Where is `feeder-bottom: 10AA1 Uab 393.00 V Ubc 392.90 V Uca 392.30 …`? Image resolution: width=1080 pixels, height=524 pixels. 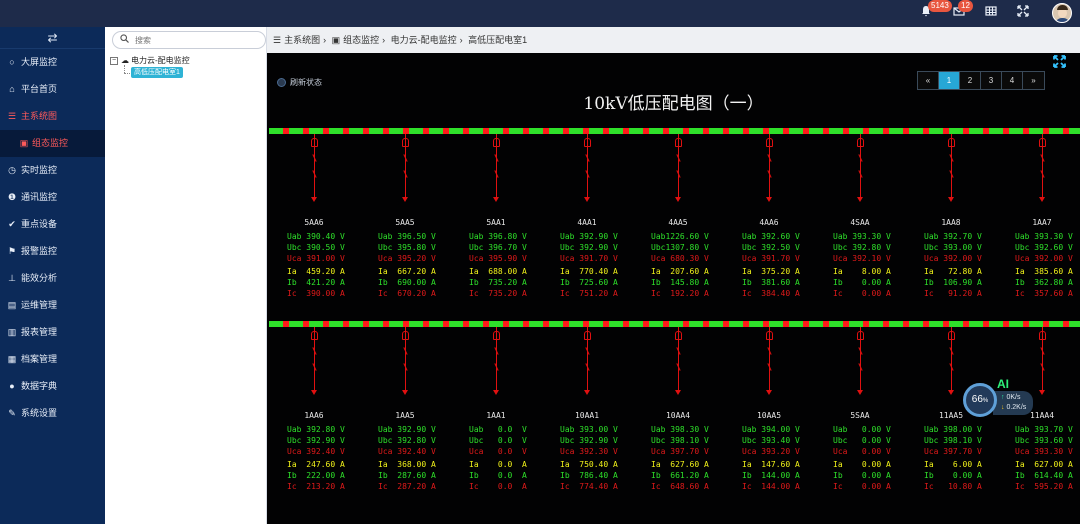
feeder-bottom: 10AA1 Uab 393.00 V Ubc 392.90 V Uca 392.30 … is located at coordinates (587, 422).